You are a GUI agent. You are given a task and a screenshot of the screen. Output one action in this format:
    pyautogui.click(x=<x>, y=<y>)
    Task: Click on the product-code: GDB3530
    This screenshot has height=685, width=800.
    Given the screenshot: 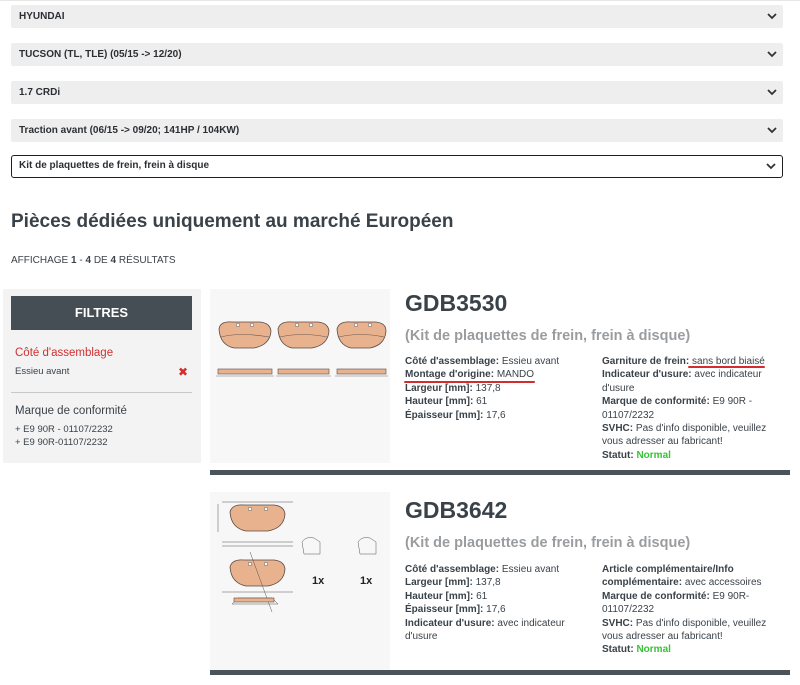 What is the action you would take?
    pyautogui.click(x=456, y=303)
    